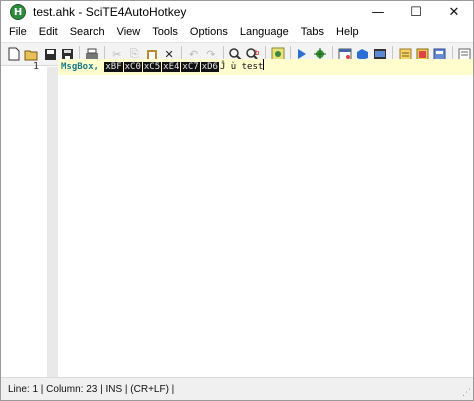  I want to click on fold-margin, so click(52, 222).